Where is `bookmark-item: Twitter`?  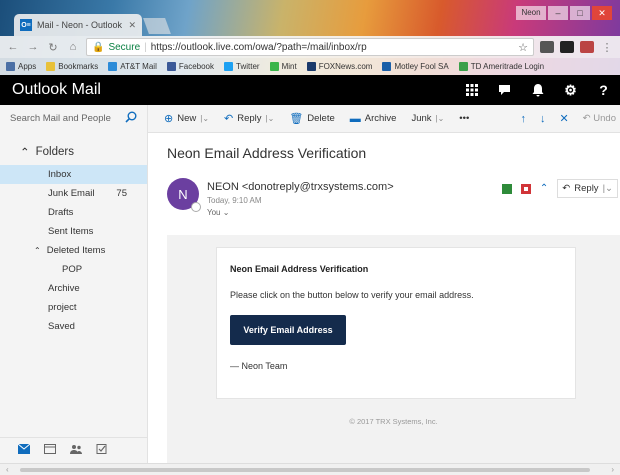
bookmark-item: Twitter is located at coordinates (242, 66).